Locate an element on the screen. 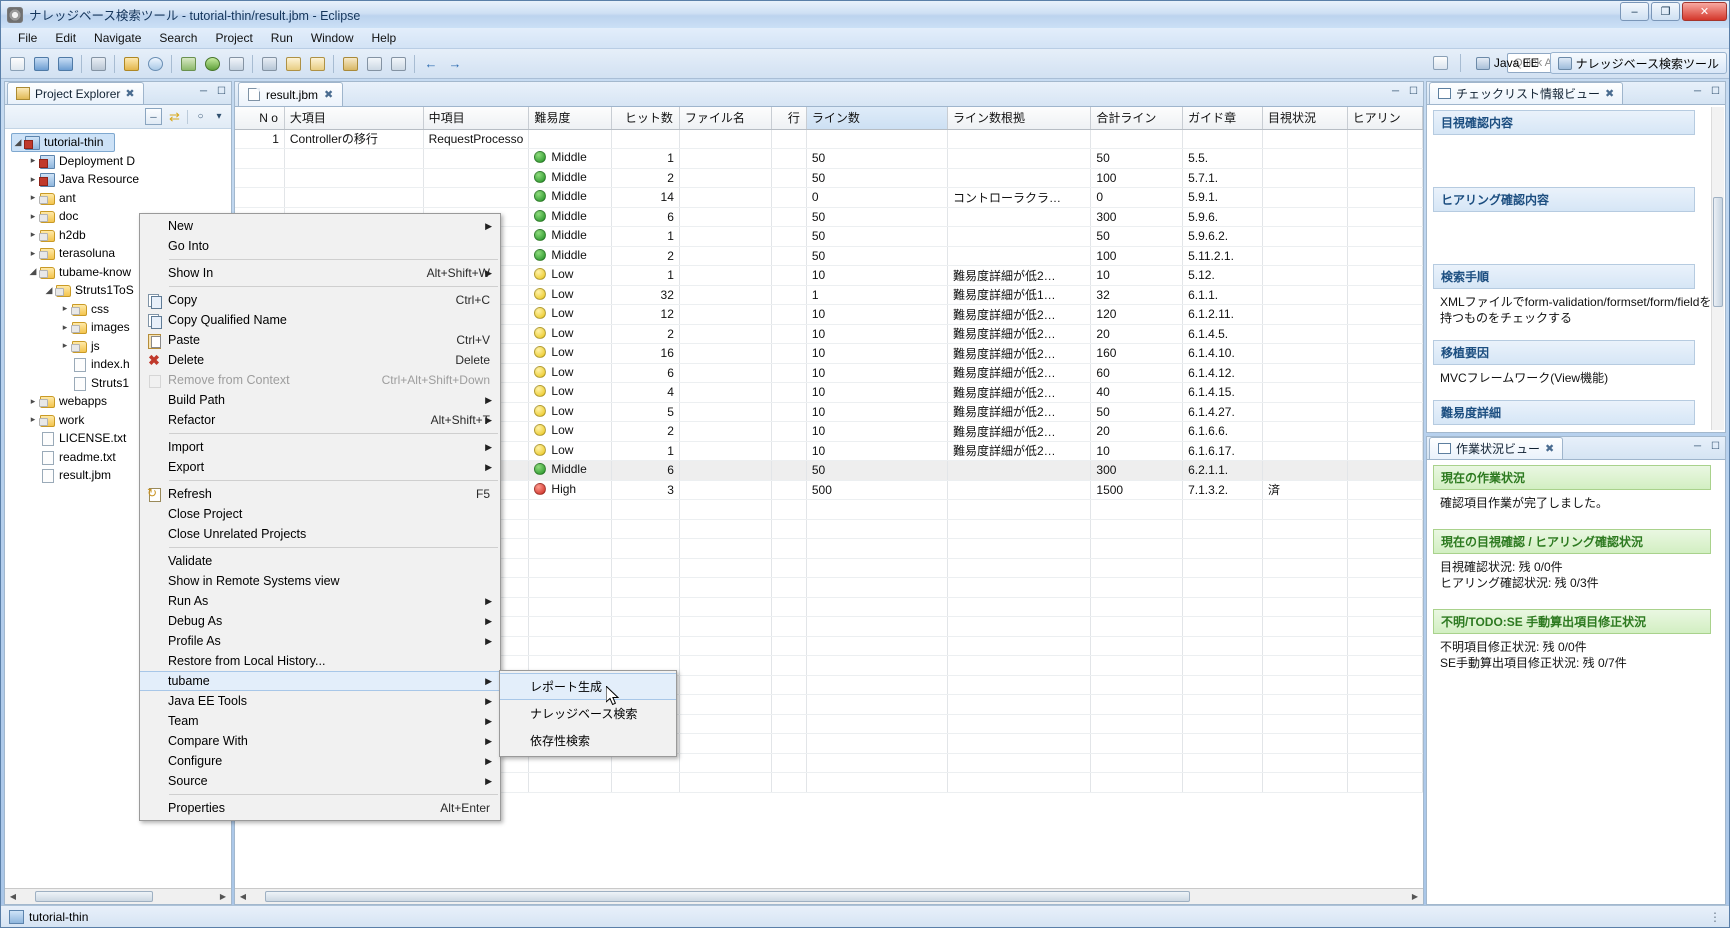  context-menu-item: Show In Alt+Shift+W ▶ is located at coordinates (320, 273).